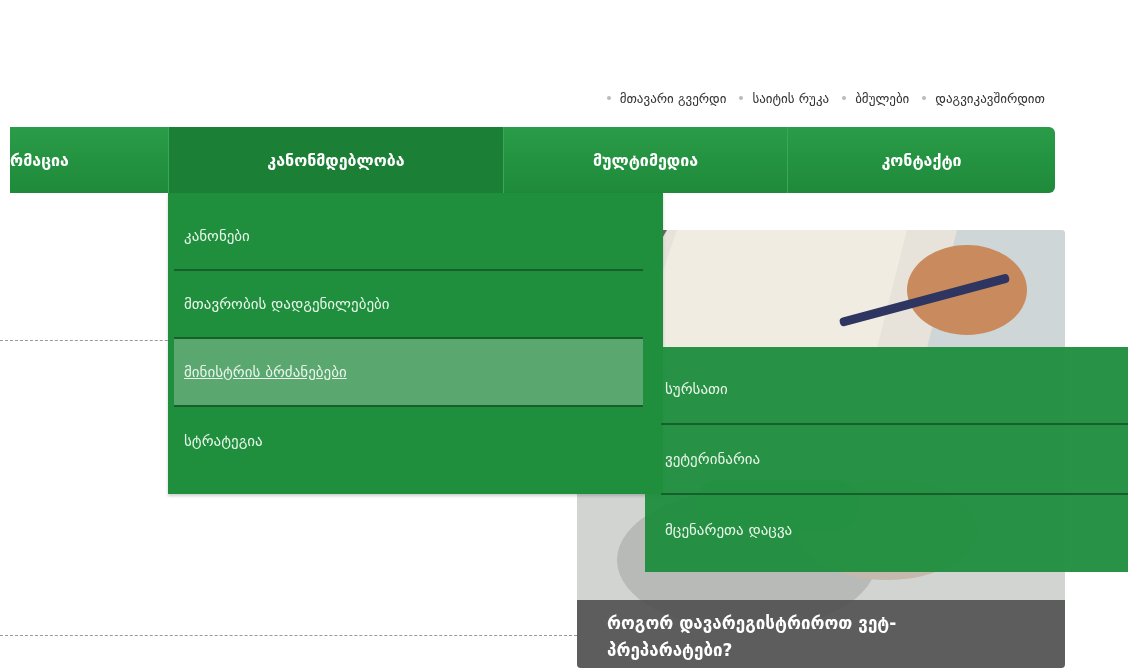 The image size is (1128, 668). I want to click on feature-caption: როგორ დავარეგისტრიროთ ვეტ-პრეპარატები?, so click(821, 634).